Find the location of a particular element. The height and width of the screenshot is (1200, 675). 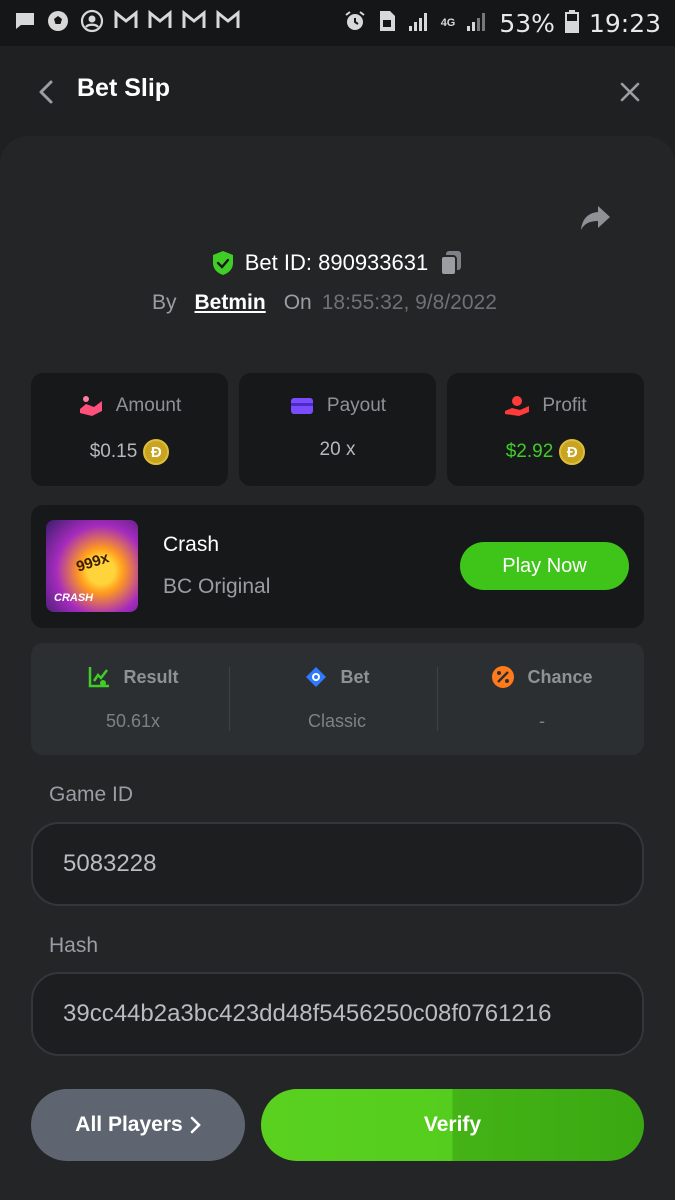

game-id-label: Game ID is located at coordinates (91, 794).